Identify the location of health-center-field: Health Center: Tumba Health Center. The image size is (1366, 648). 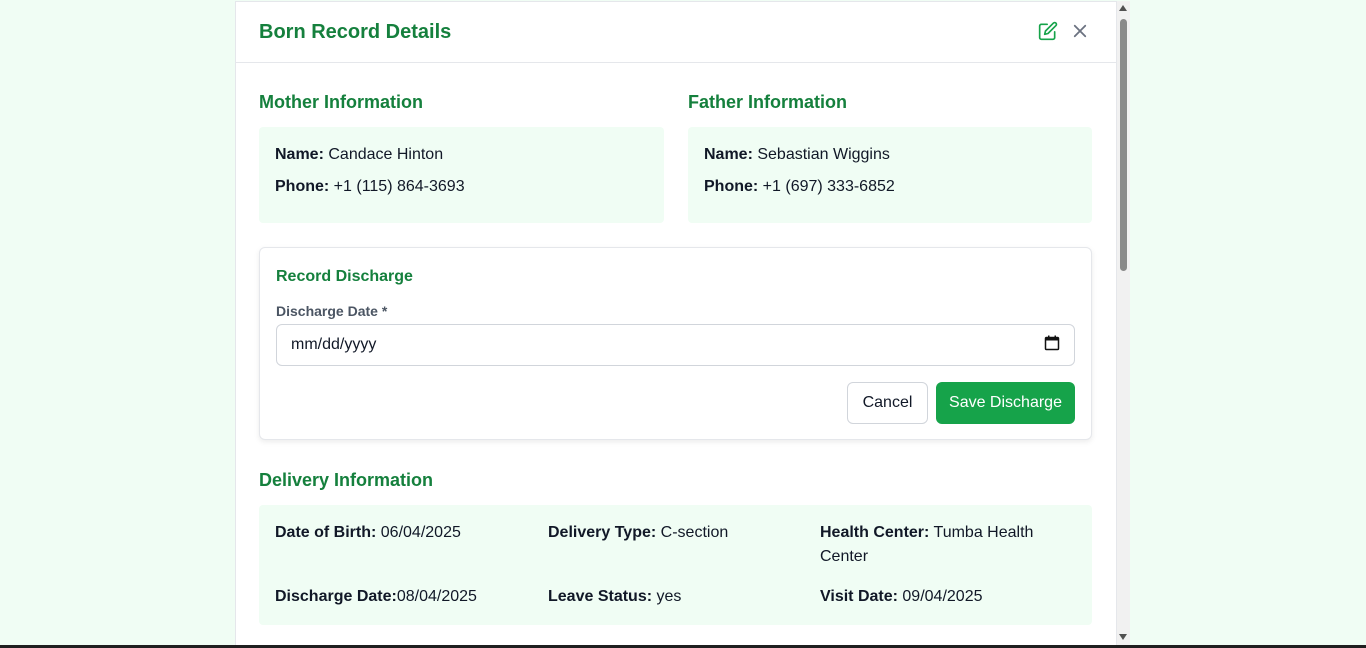
(940, 545).